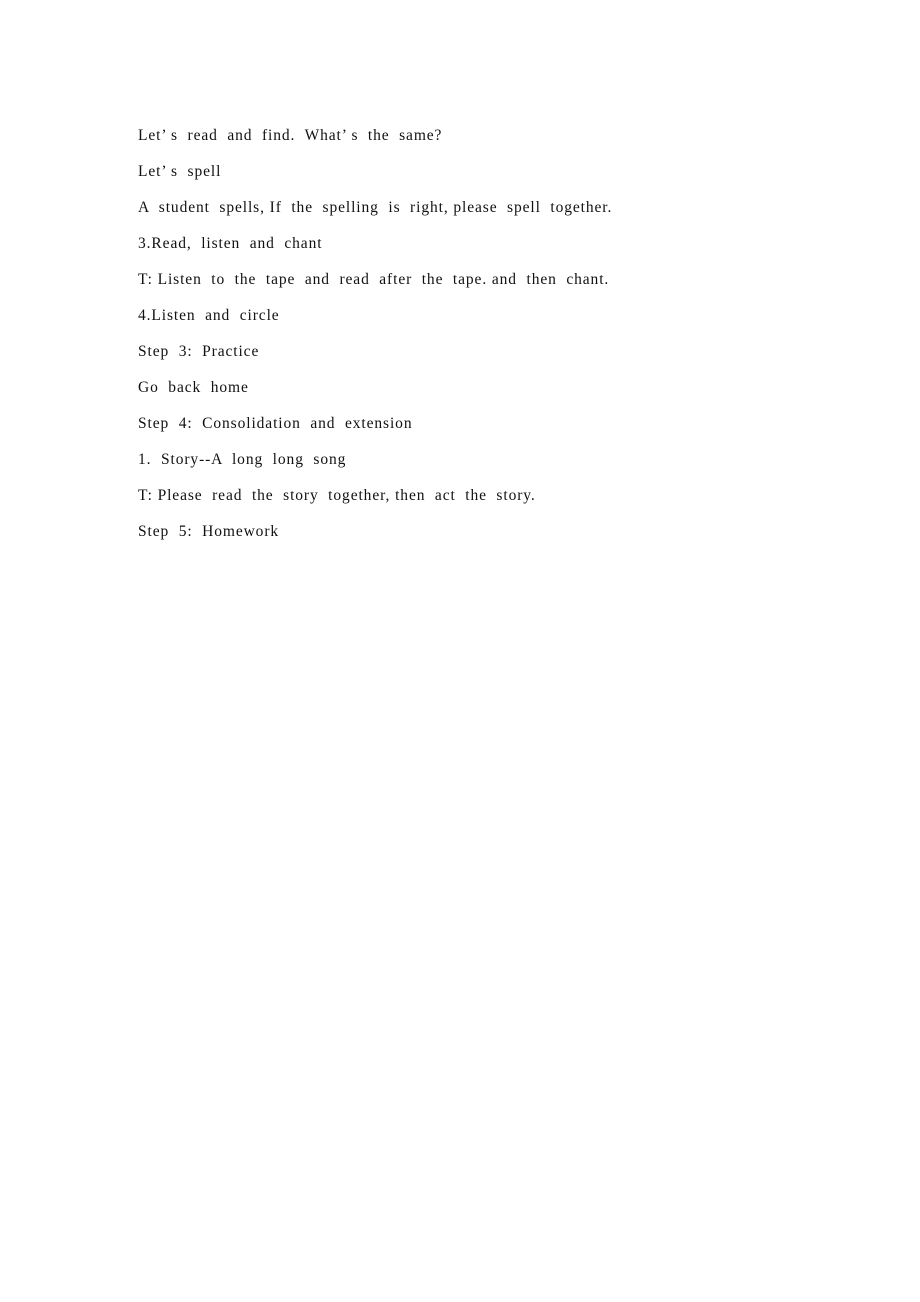  I want to click on document-line: 3.Read, listen and chant, so click(230, 243).